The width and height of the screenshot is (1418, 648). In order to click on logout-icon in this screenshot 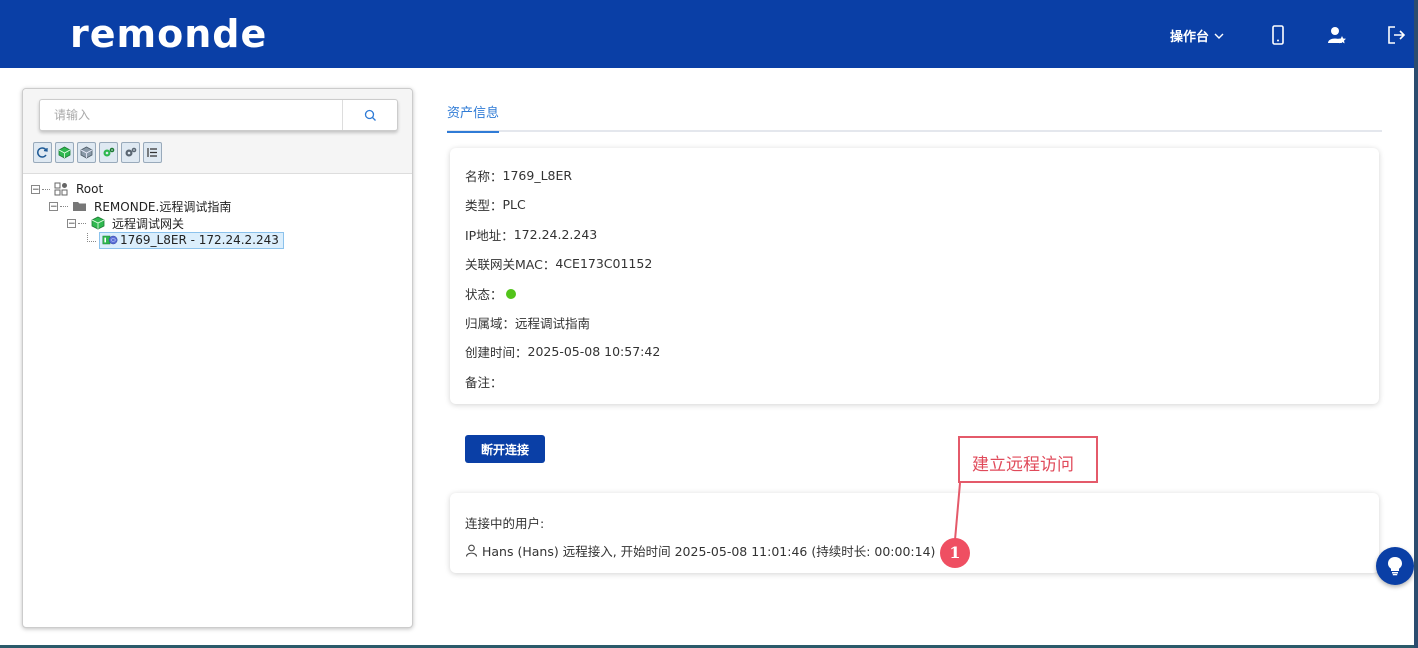, I will do `click(1396, 35)`.